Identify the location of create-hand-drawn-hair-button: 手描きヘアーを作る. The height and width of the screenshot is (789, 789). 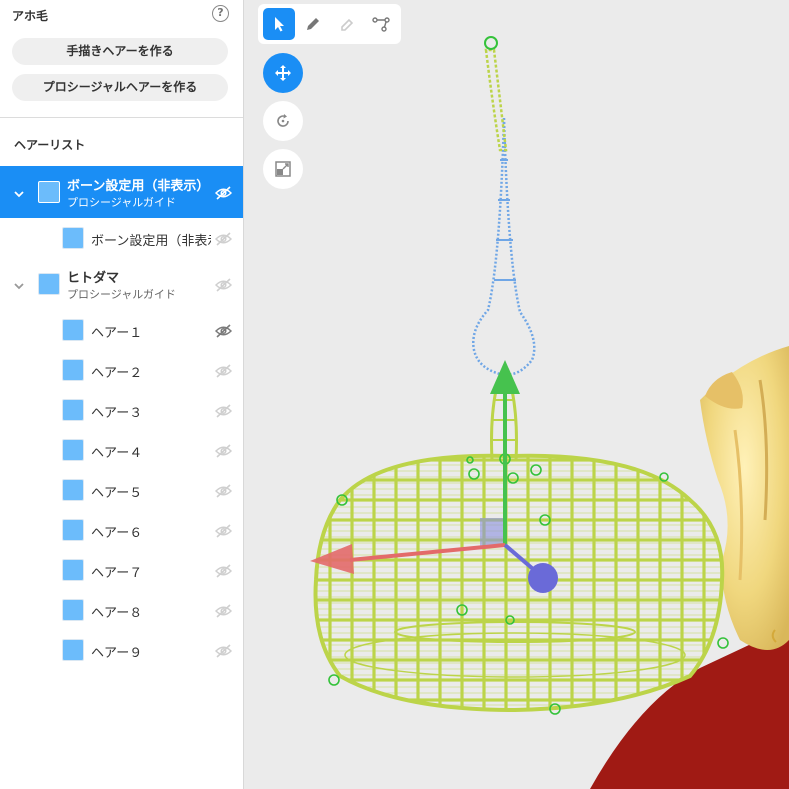
(120, 51).